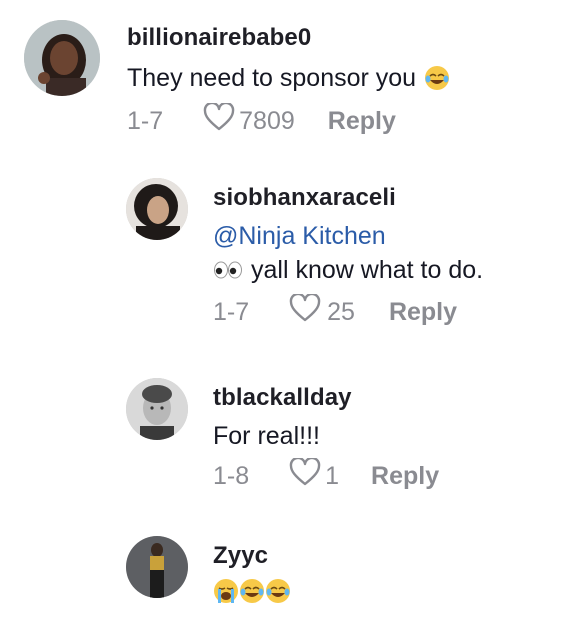  What do you see at coordinates (231, 475) in the screenshot?
I see `comment-date: 1-8` at bounding box center [231, 475].